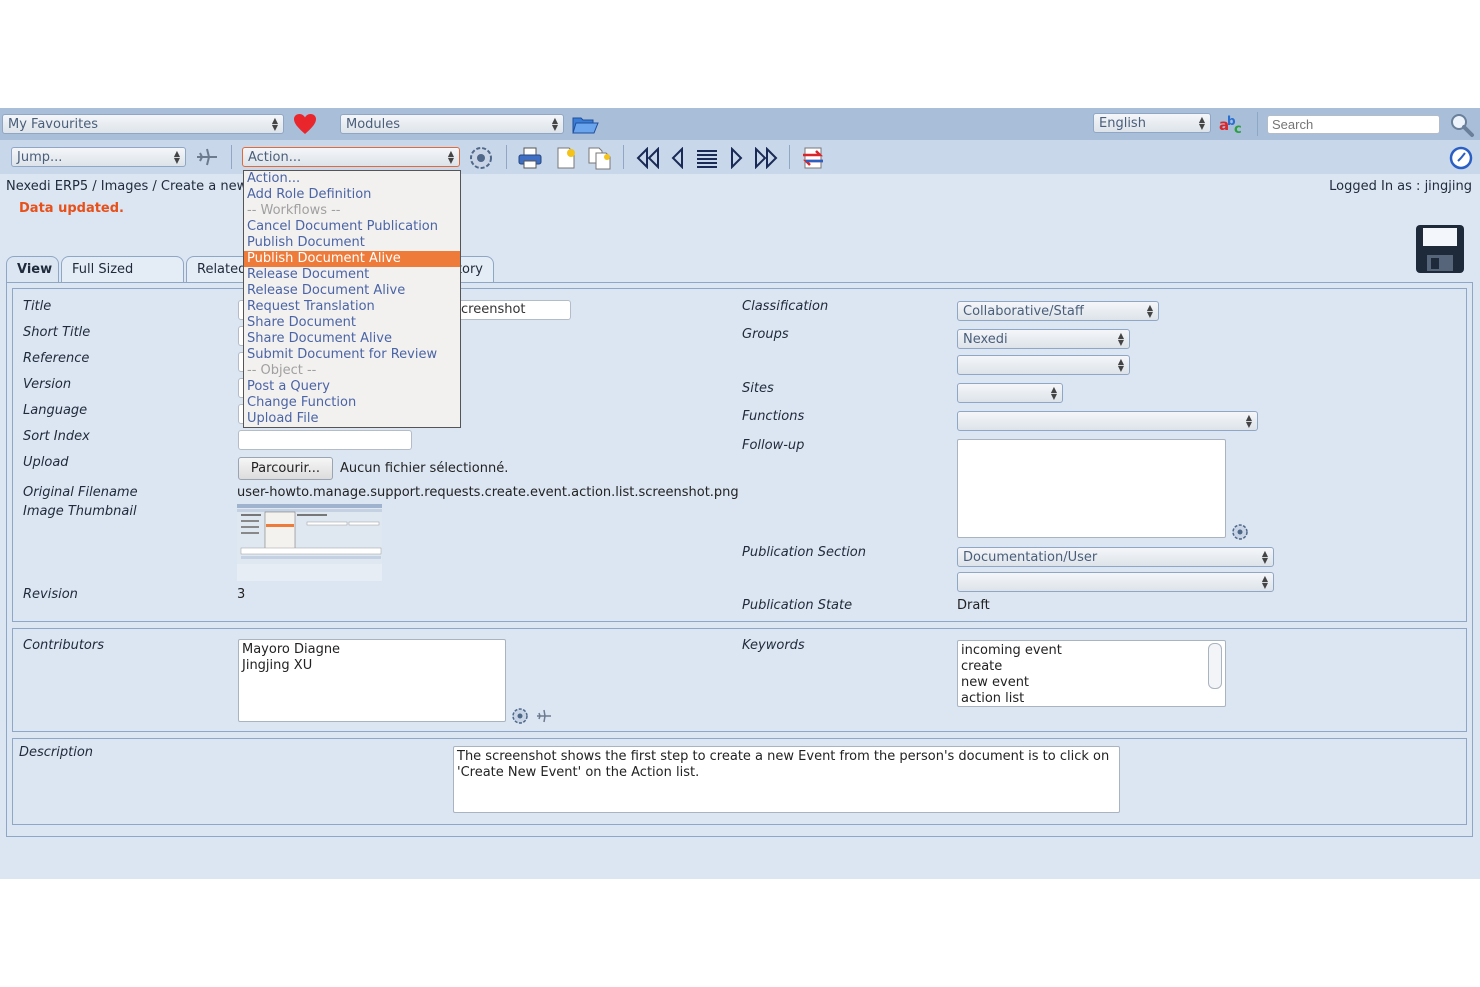  What do you see at coordinates (1215, 666) in the screenshot?
I see `keywords-scrollbar` at bounding box center [1215, 666].